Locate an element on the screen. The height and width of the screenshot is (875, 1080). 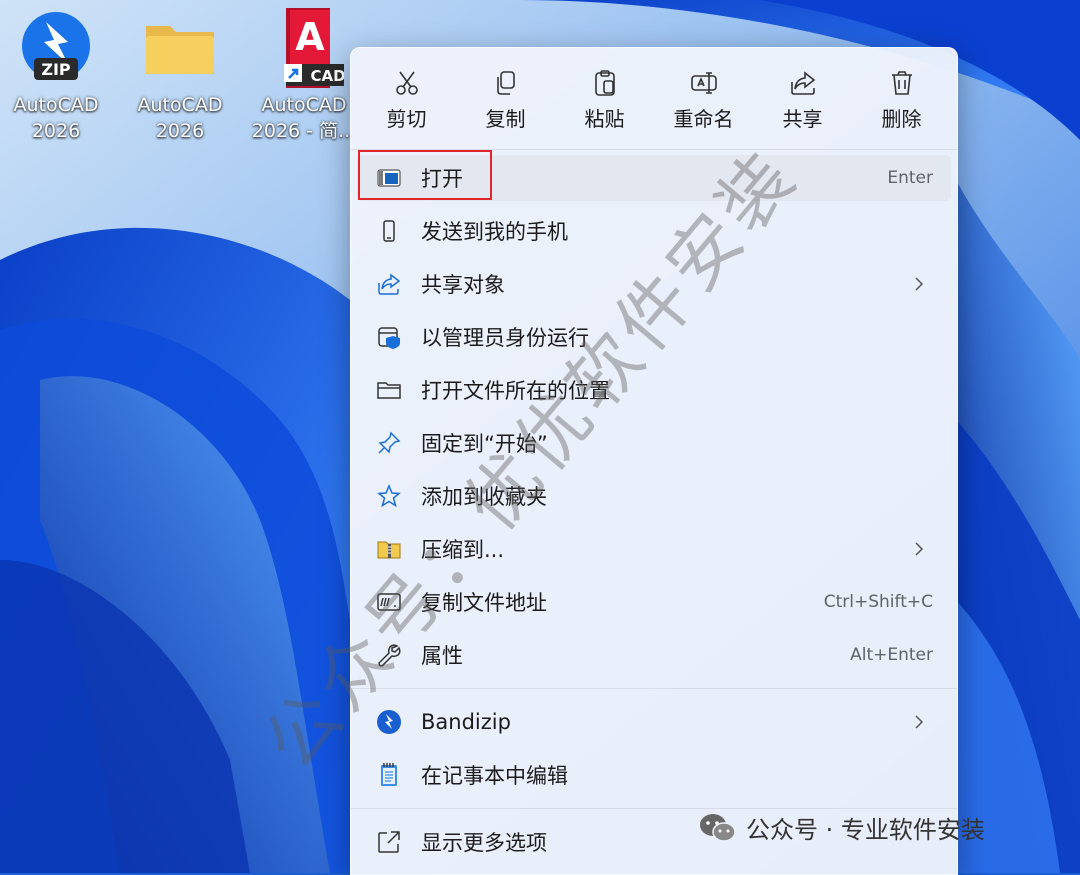
desktop-icon-autocad-zip: ZIP AutoCAD 2026 is located at coordinates (58, 76).